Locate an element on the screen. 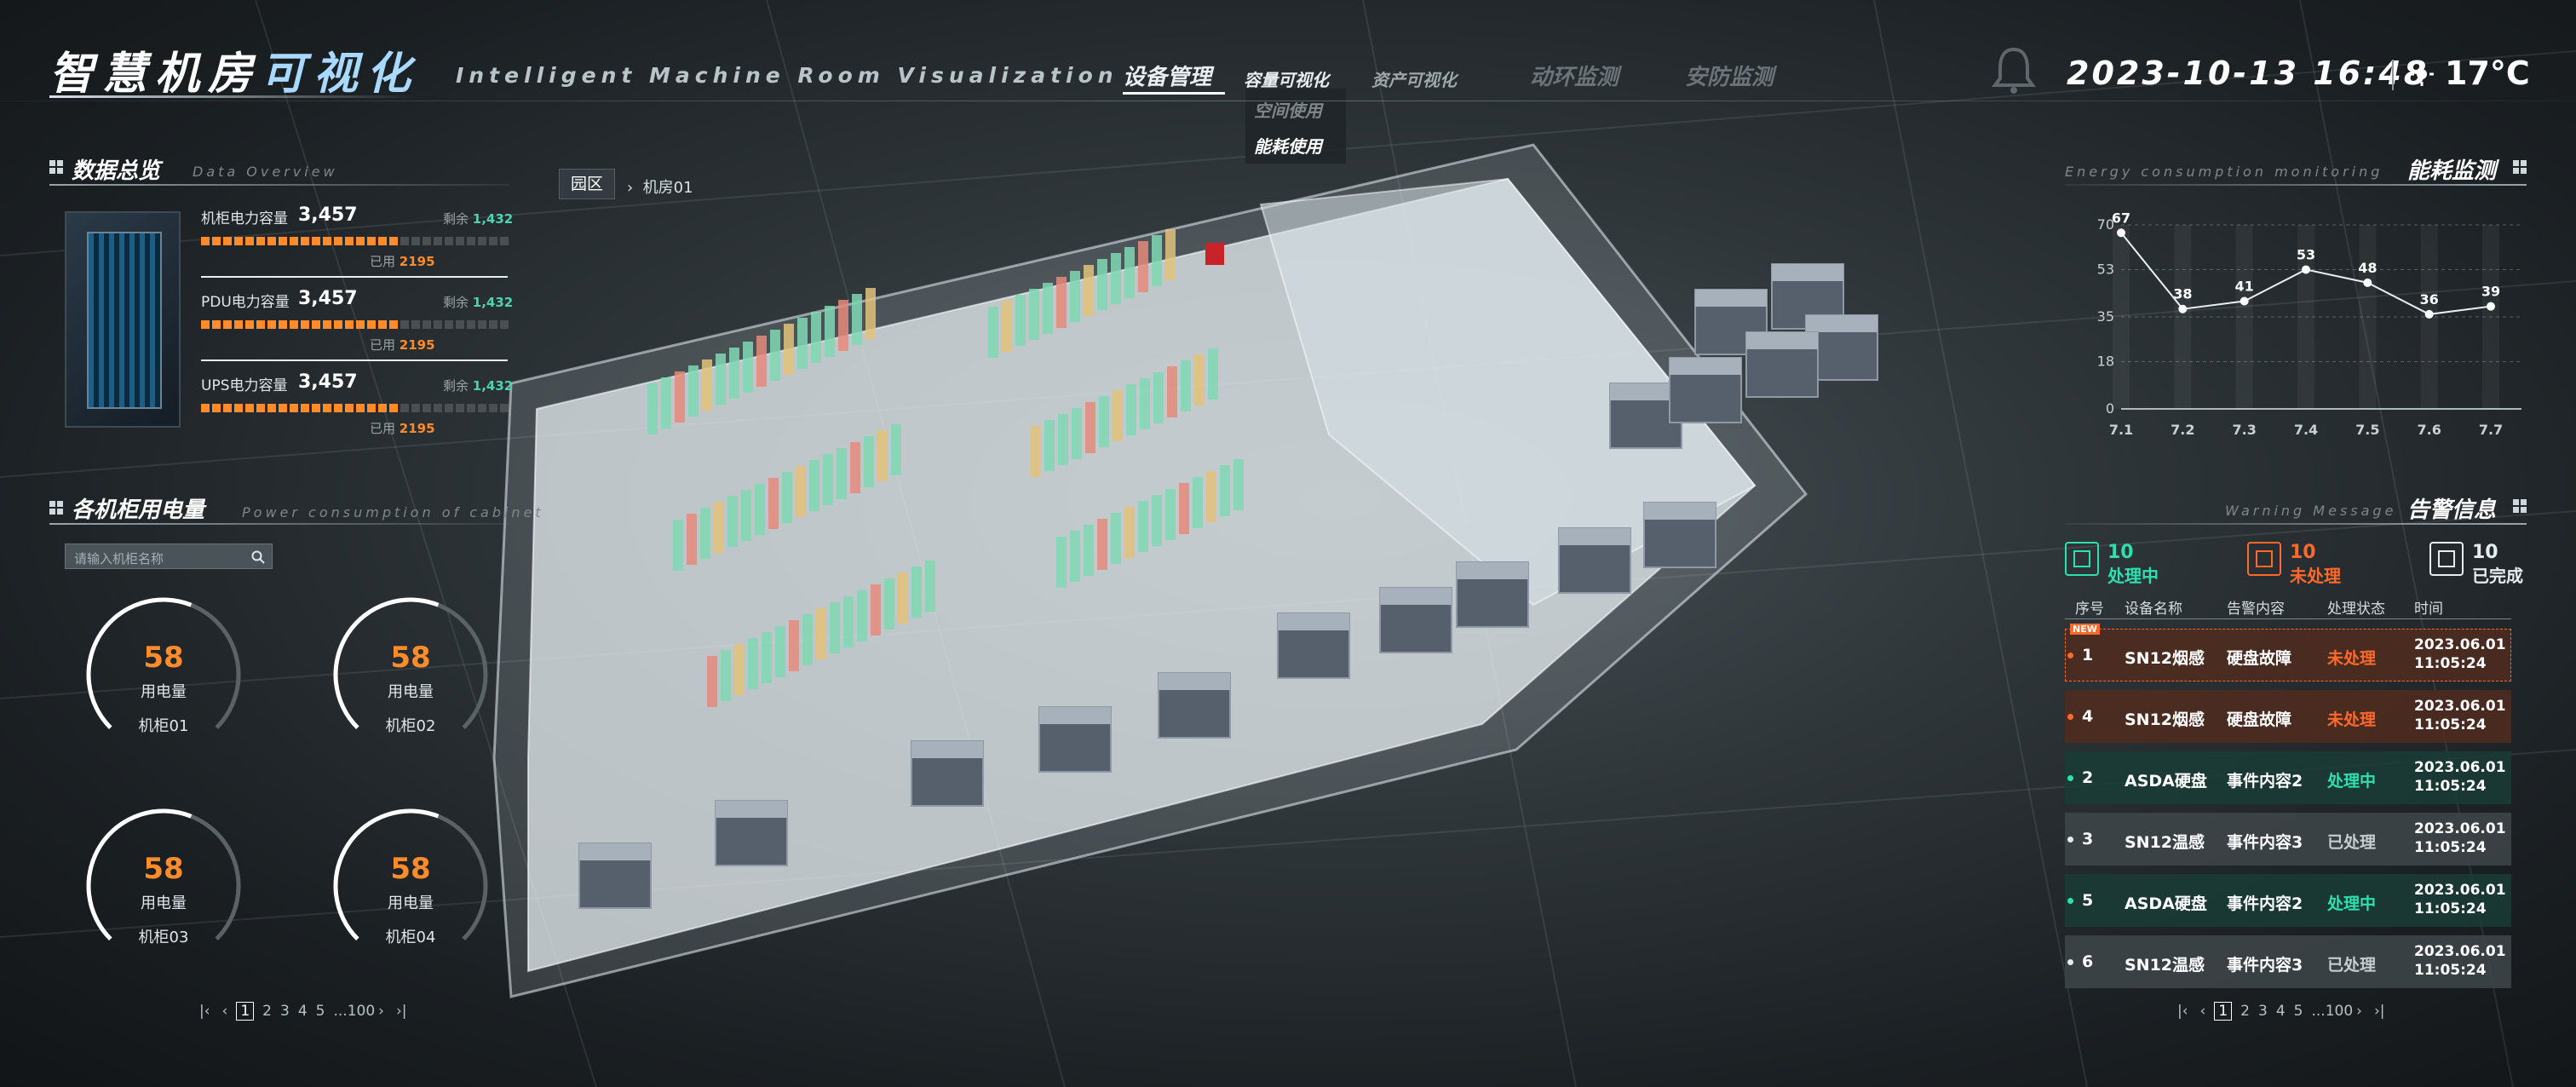 This screenshot has height=1087, width=2576. remaining-label: 剩余 is located at coordinates (456, 386).